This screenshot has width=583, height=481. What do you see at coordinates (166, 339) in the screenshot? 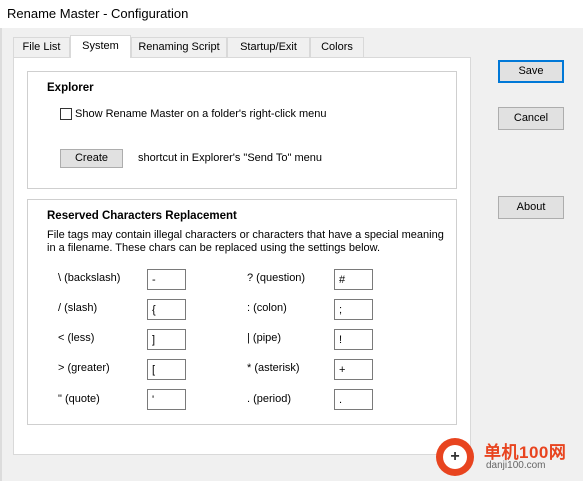
I see `less-replacement-input` at bounding box center [166, 339].